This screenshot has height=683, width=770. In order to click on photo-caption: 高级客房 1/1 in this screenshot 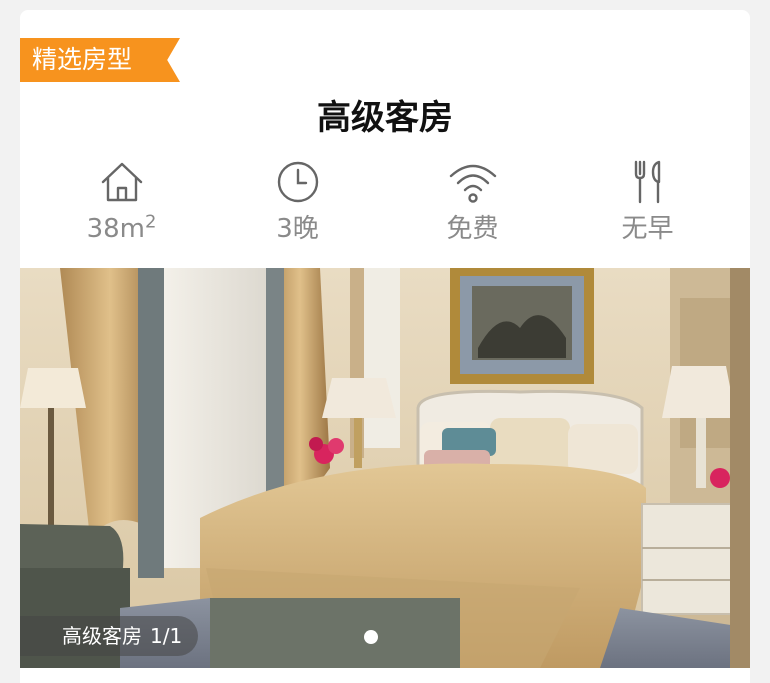, I will do `click(109, 636)`.